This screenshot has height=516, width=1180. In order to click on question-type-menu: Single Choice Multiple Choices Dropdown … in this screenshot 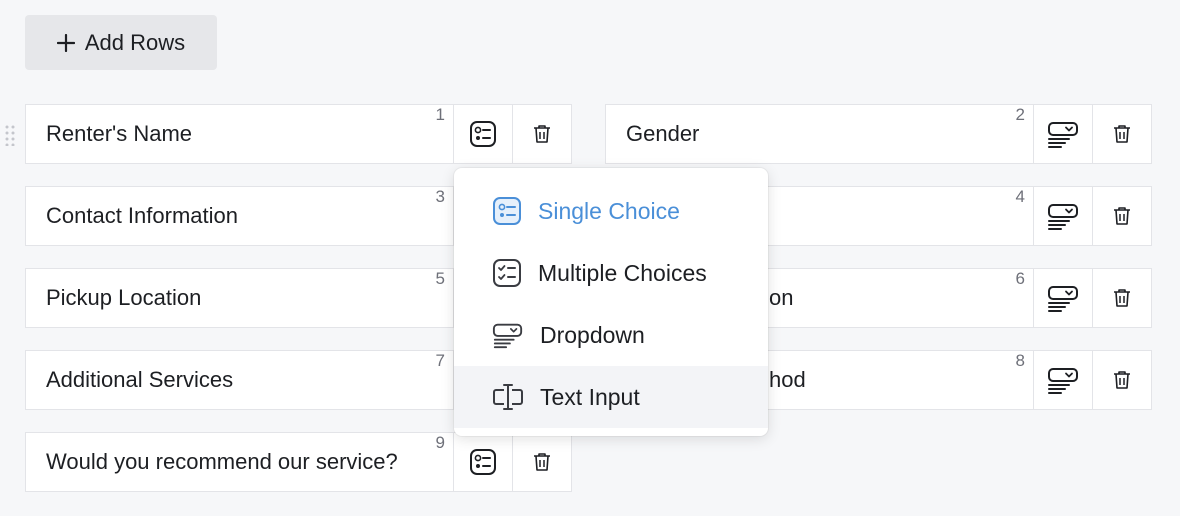, I will do `click(611, 302)`.